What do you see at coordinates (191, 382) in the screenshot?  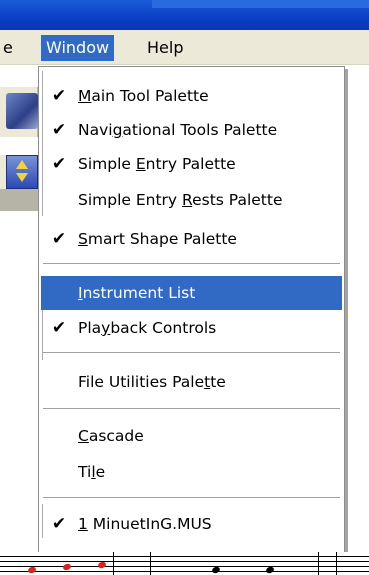 I see `menu-item-file-utilities-palette: File Utilities Palette` at bounding box center [191, 382].